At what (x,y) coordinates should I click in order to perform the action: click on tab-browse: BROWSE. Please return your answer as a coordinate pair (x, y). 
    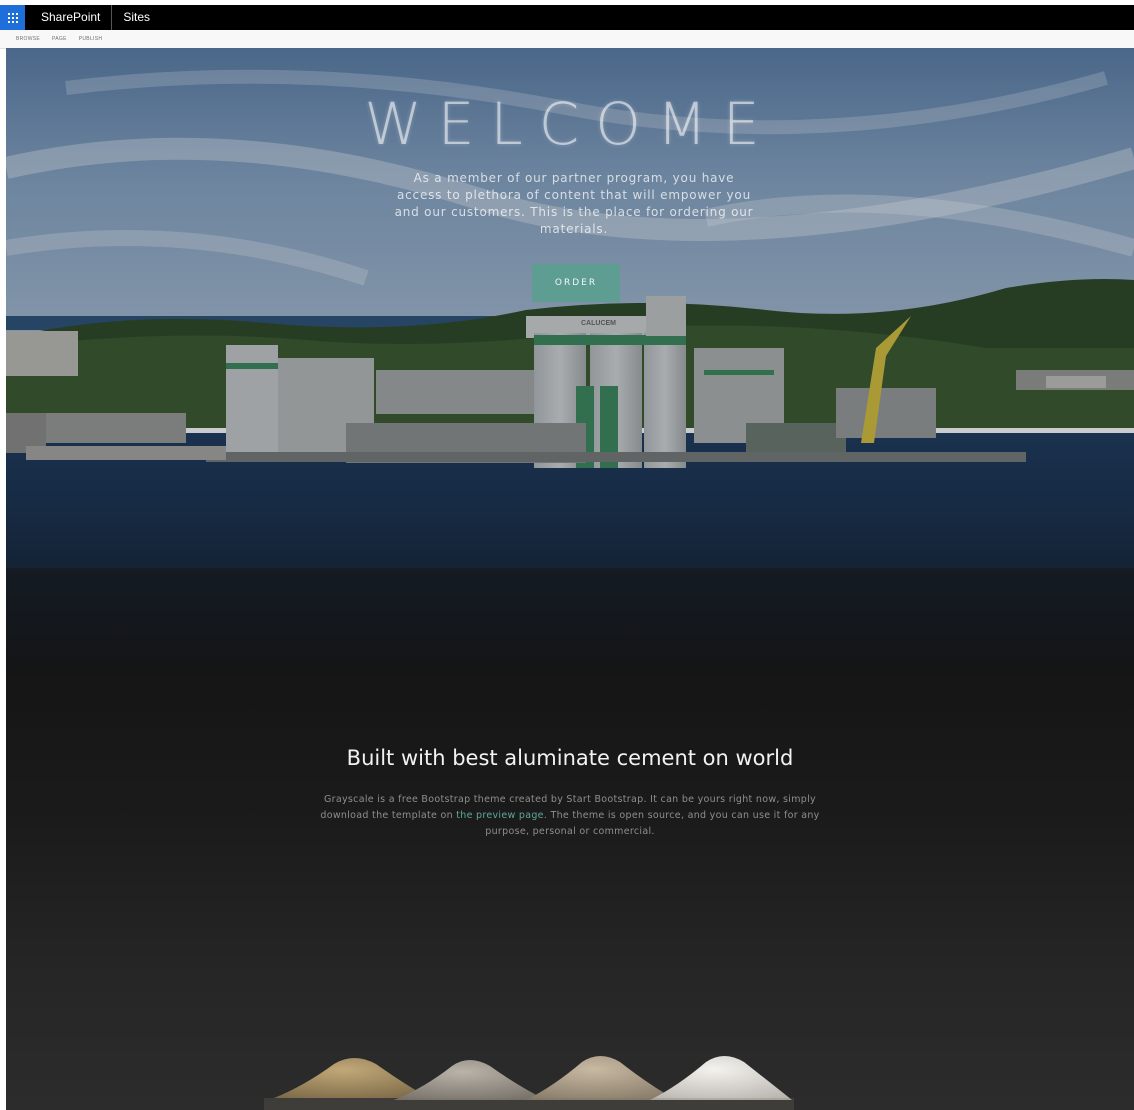
    Looking at the image, I should click on (28, 39).